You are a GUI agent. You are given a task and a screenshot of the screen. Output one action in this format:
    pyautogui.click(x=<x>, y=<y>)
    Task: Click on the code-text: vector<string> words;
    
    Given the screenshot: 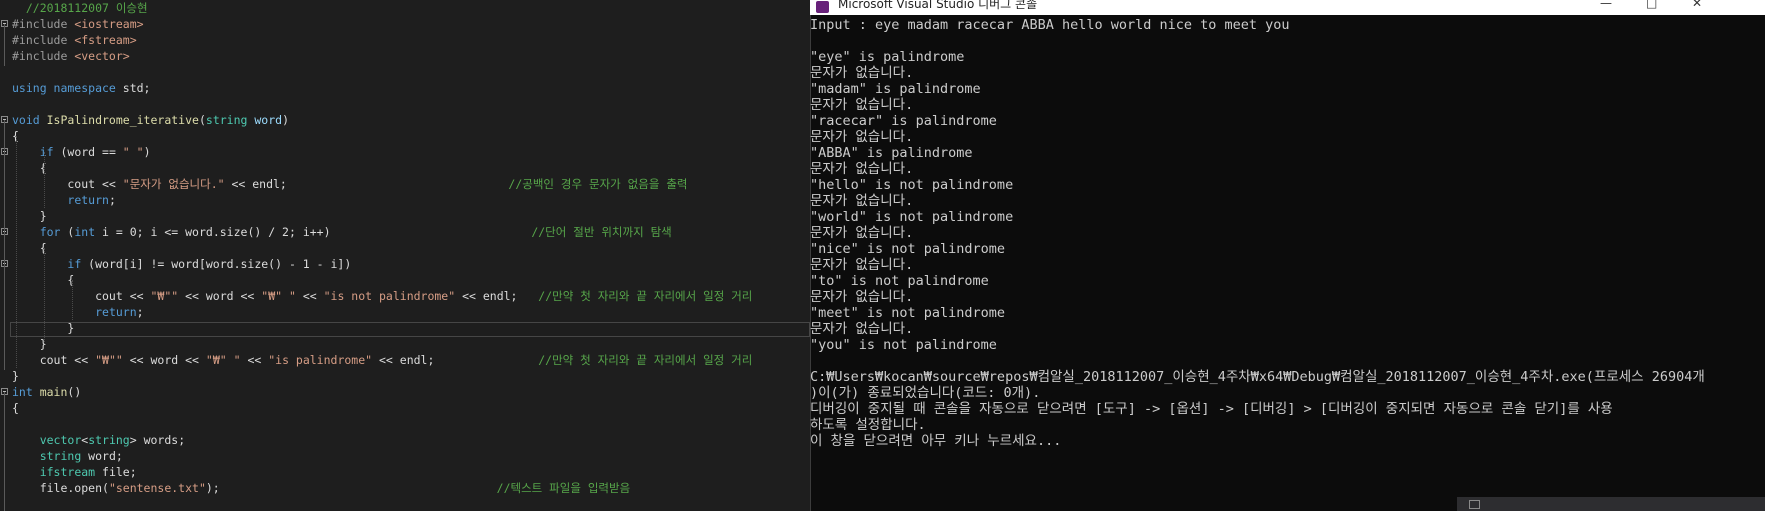 What is the action you would take?
    pyautogui.click(x=98, y=440)
    